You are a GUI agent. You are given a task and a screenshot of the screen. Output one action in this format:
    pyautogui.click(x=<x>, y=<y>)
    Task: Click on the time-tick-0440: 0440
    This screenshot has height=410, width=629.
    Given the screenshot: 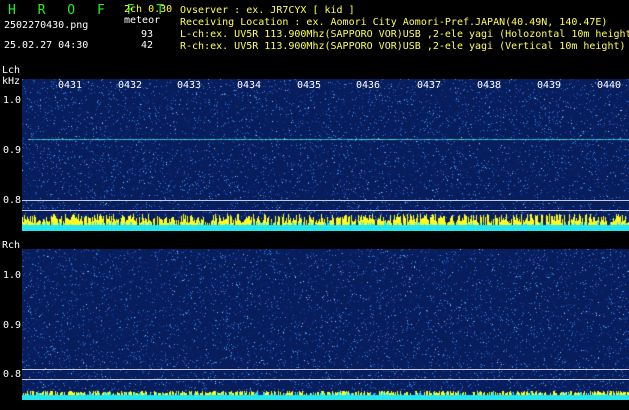 What is the action you would take?
    pyautogui.click(x=609, y=85)
    